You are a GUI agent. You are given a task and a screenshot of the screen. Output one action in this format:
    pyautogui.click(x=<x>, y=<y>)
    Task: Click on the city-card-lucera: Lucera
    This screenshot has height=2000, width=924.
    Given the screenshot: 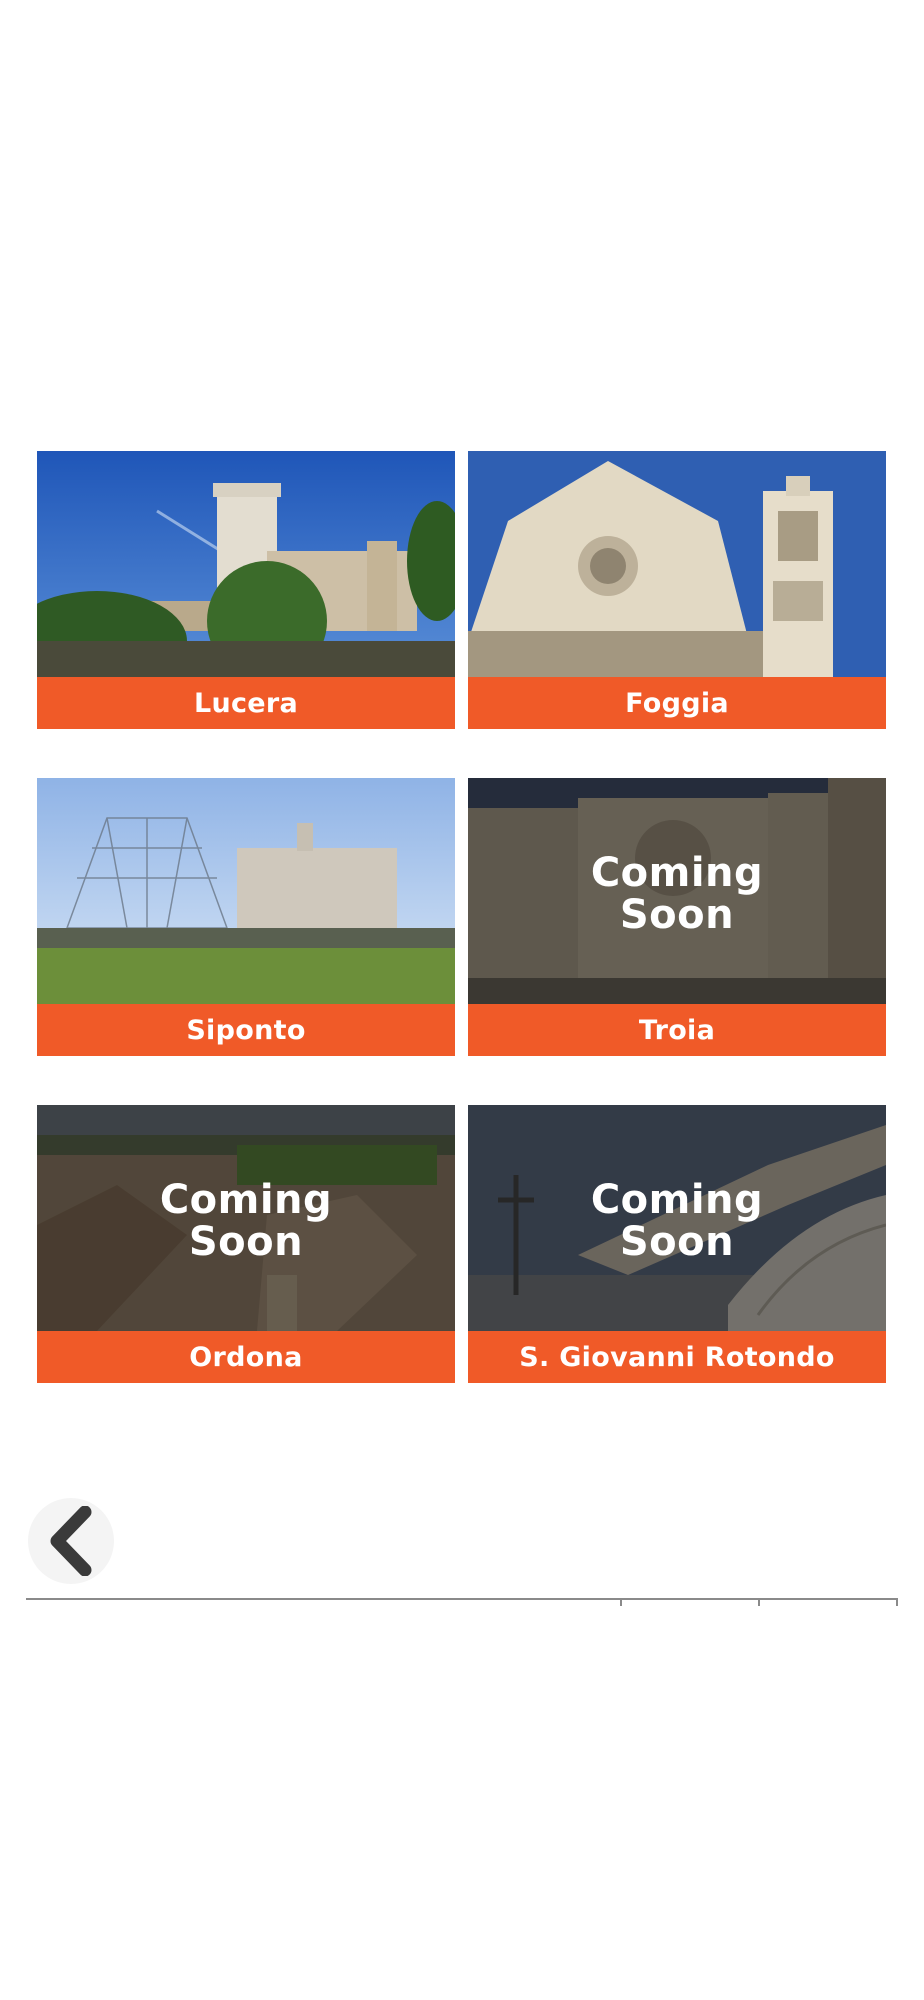 What is the action you would take?
    pyautogui.click(x=246, y=590)
    